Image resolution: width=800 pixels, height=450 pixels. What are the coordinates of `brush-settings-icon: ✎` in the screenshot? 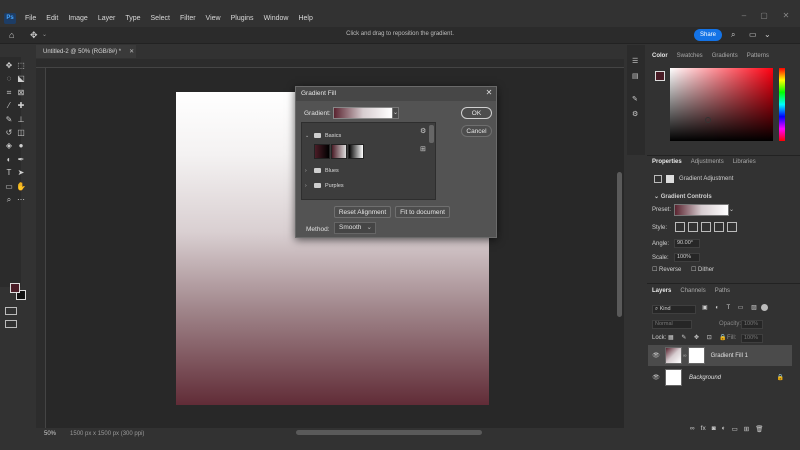 It's located at (635, 99).